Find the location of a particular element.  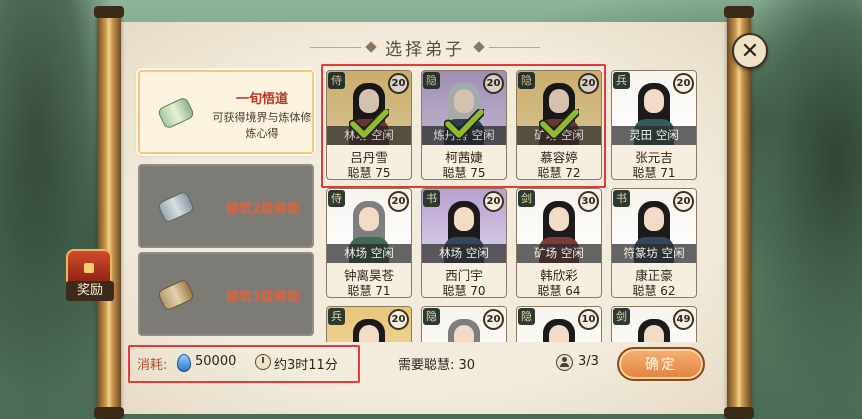

title-ornament-right is located at coordinates (479, 47).